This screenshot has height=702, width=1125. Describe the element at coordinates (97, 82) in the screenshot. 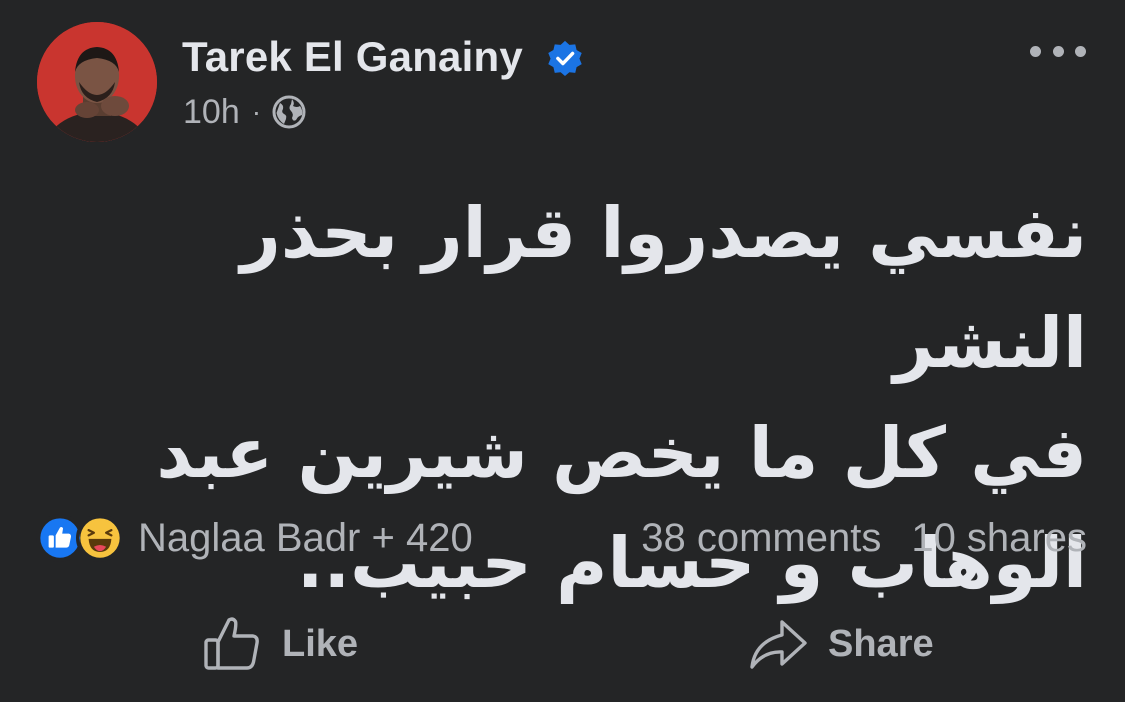

I see `author-avatar` at that location.